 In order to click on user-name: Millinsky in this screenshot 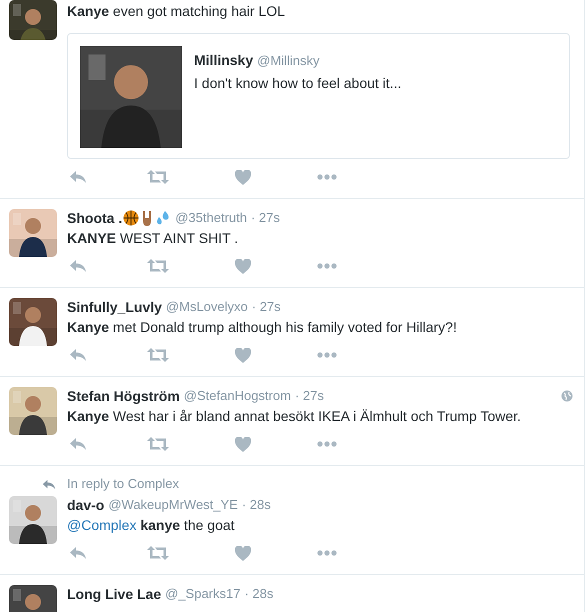, I will do `click(224, 60)`.